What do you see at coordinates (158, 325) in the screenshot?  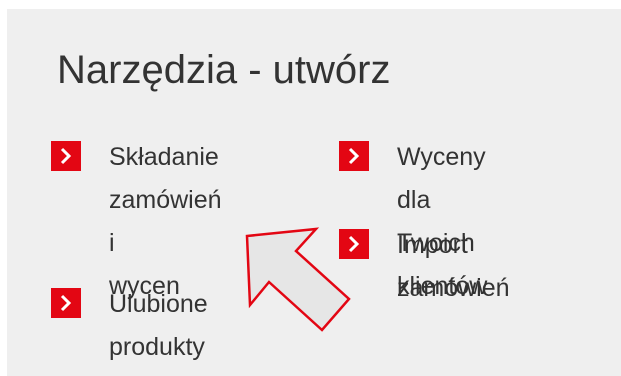 I see `tool-label-ulubione: Ulubione produkty` at bounding box center [158, 325].